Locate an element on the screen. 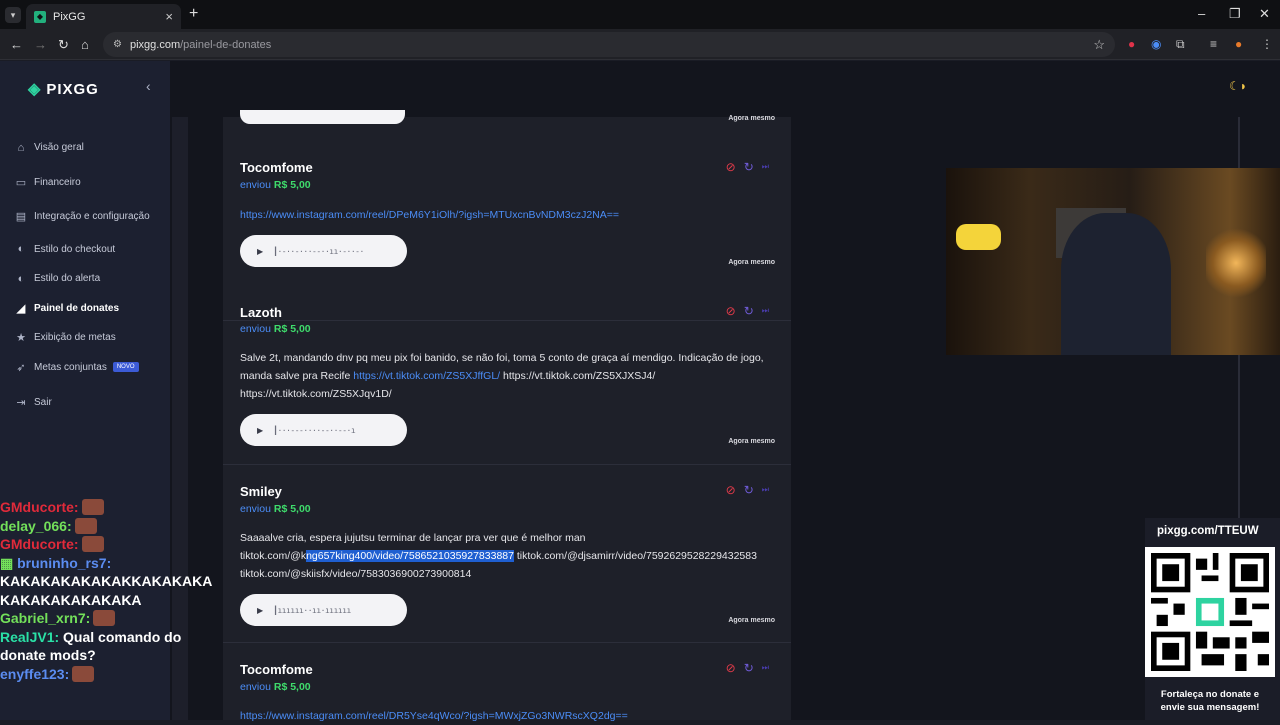 The image size is (1280, 725). reload-icon: ↻ is located at coordinates (63, 45).